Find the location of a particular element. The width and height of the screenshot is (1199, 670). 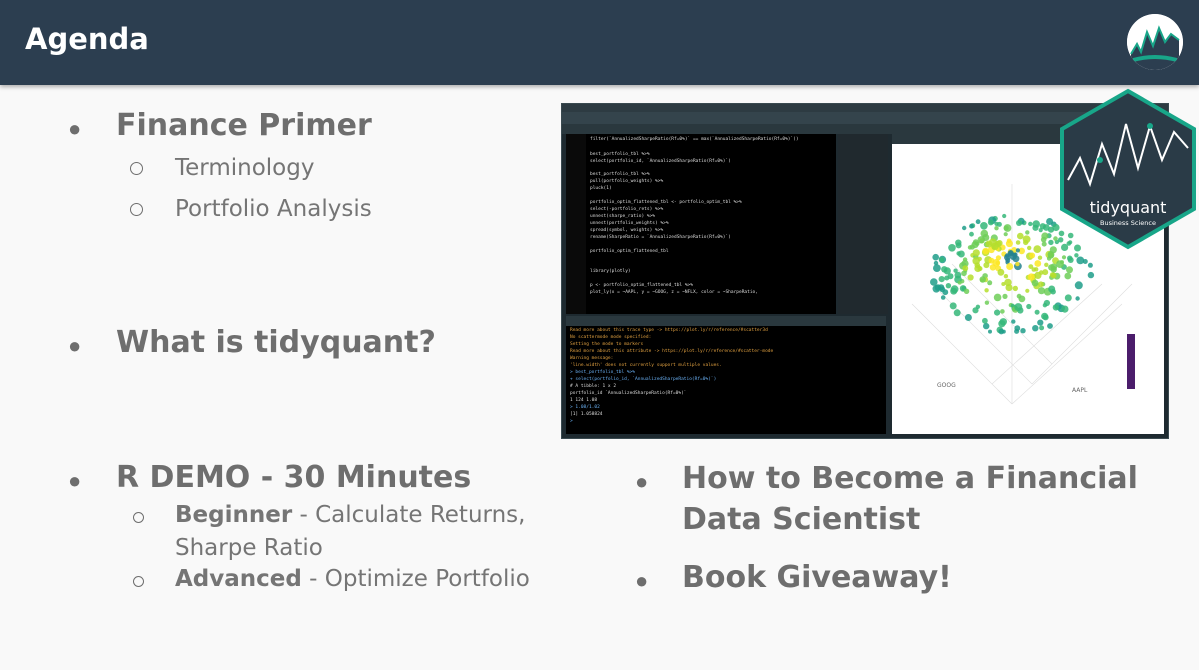

console-line: [1] 1.058824 is located at coordinates (586, 414).